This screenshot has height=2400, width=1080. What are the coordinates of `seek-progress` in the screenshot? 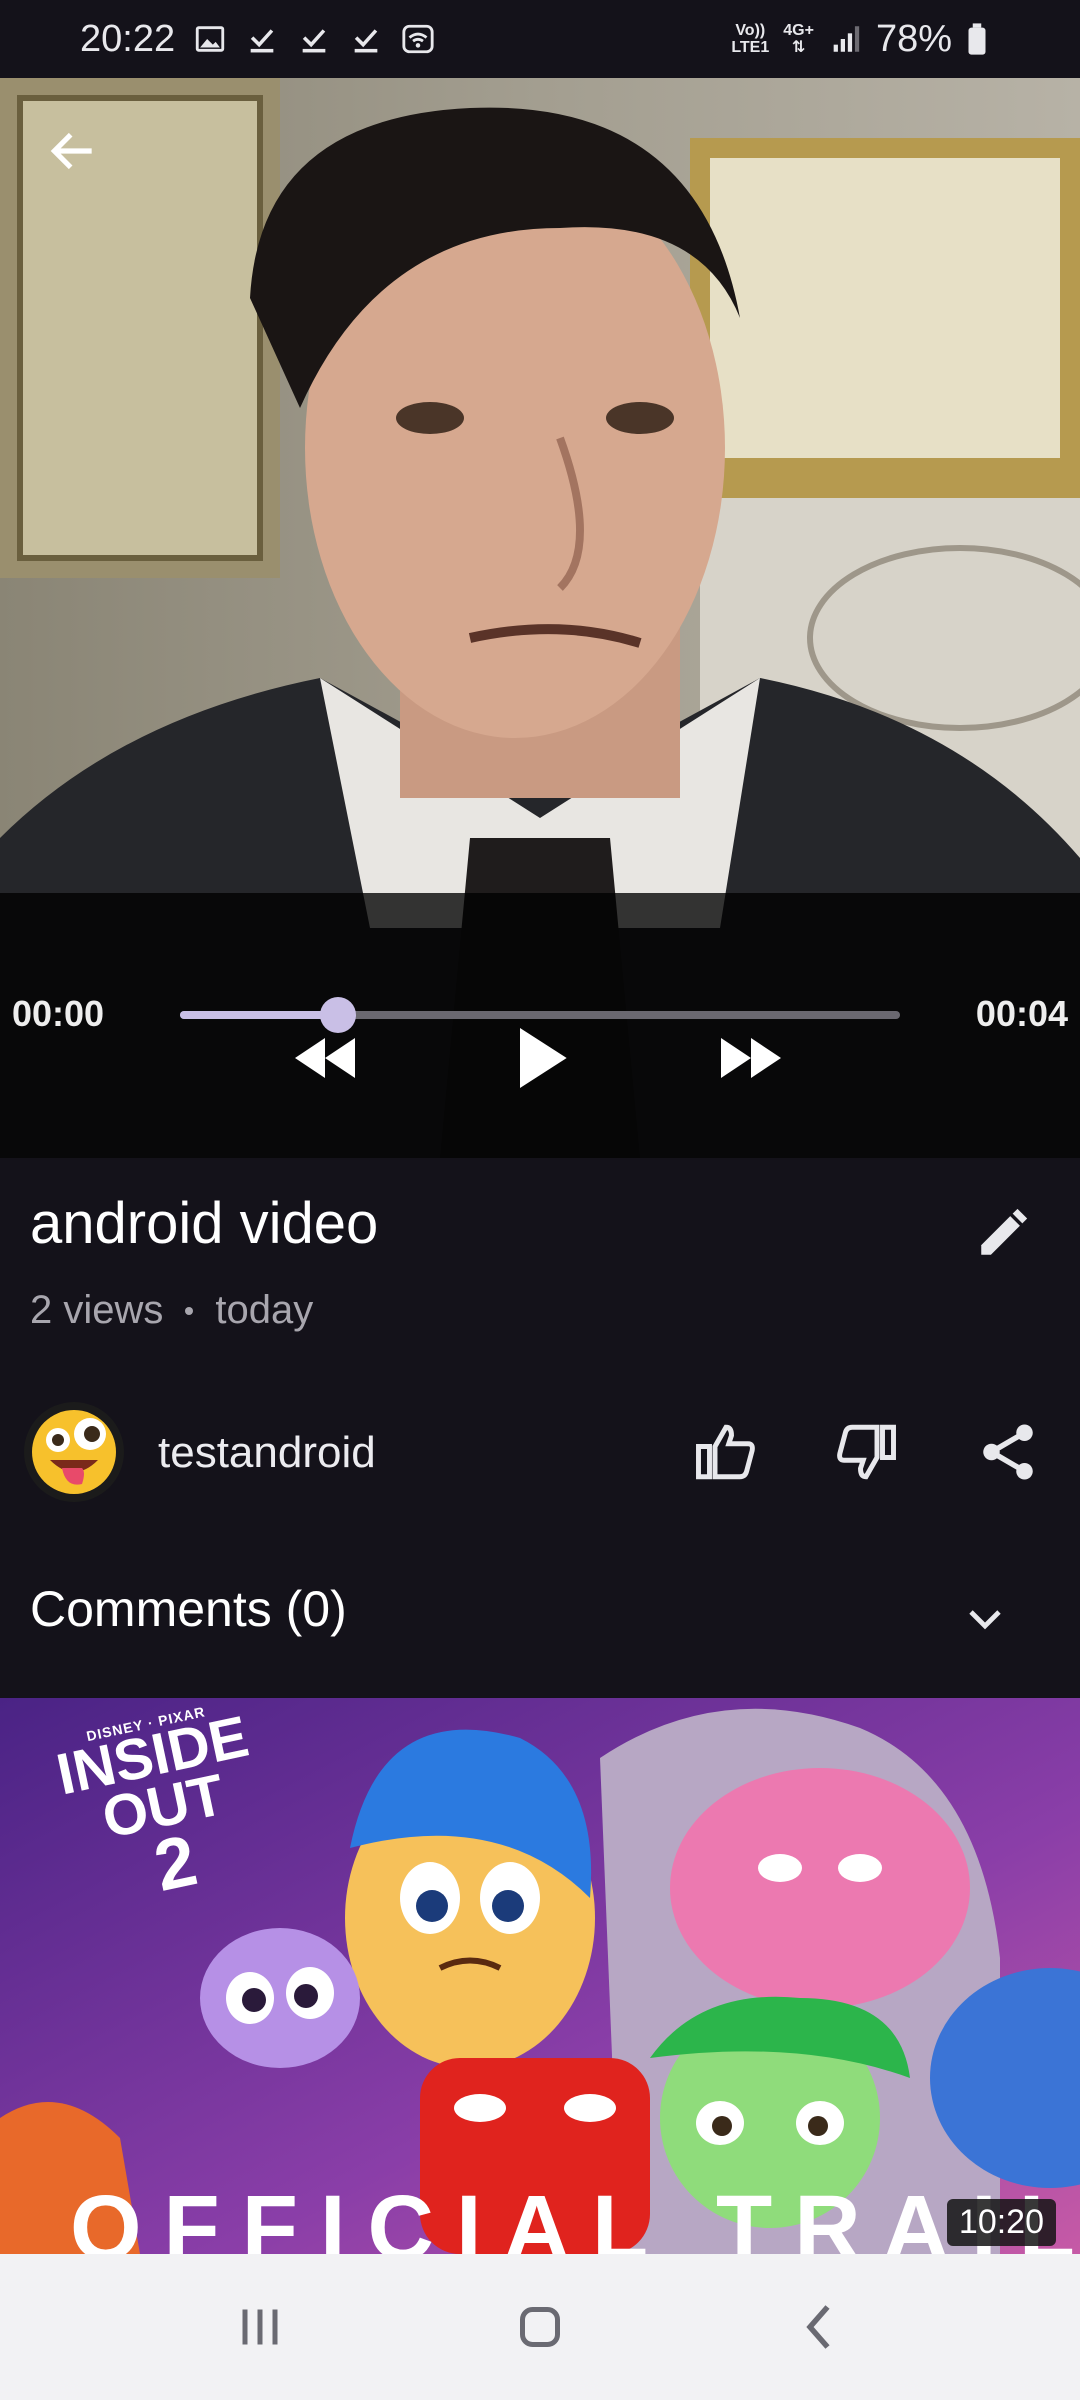 It's located at (259, 1015).